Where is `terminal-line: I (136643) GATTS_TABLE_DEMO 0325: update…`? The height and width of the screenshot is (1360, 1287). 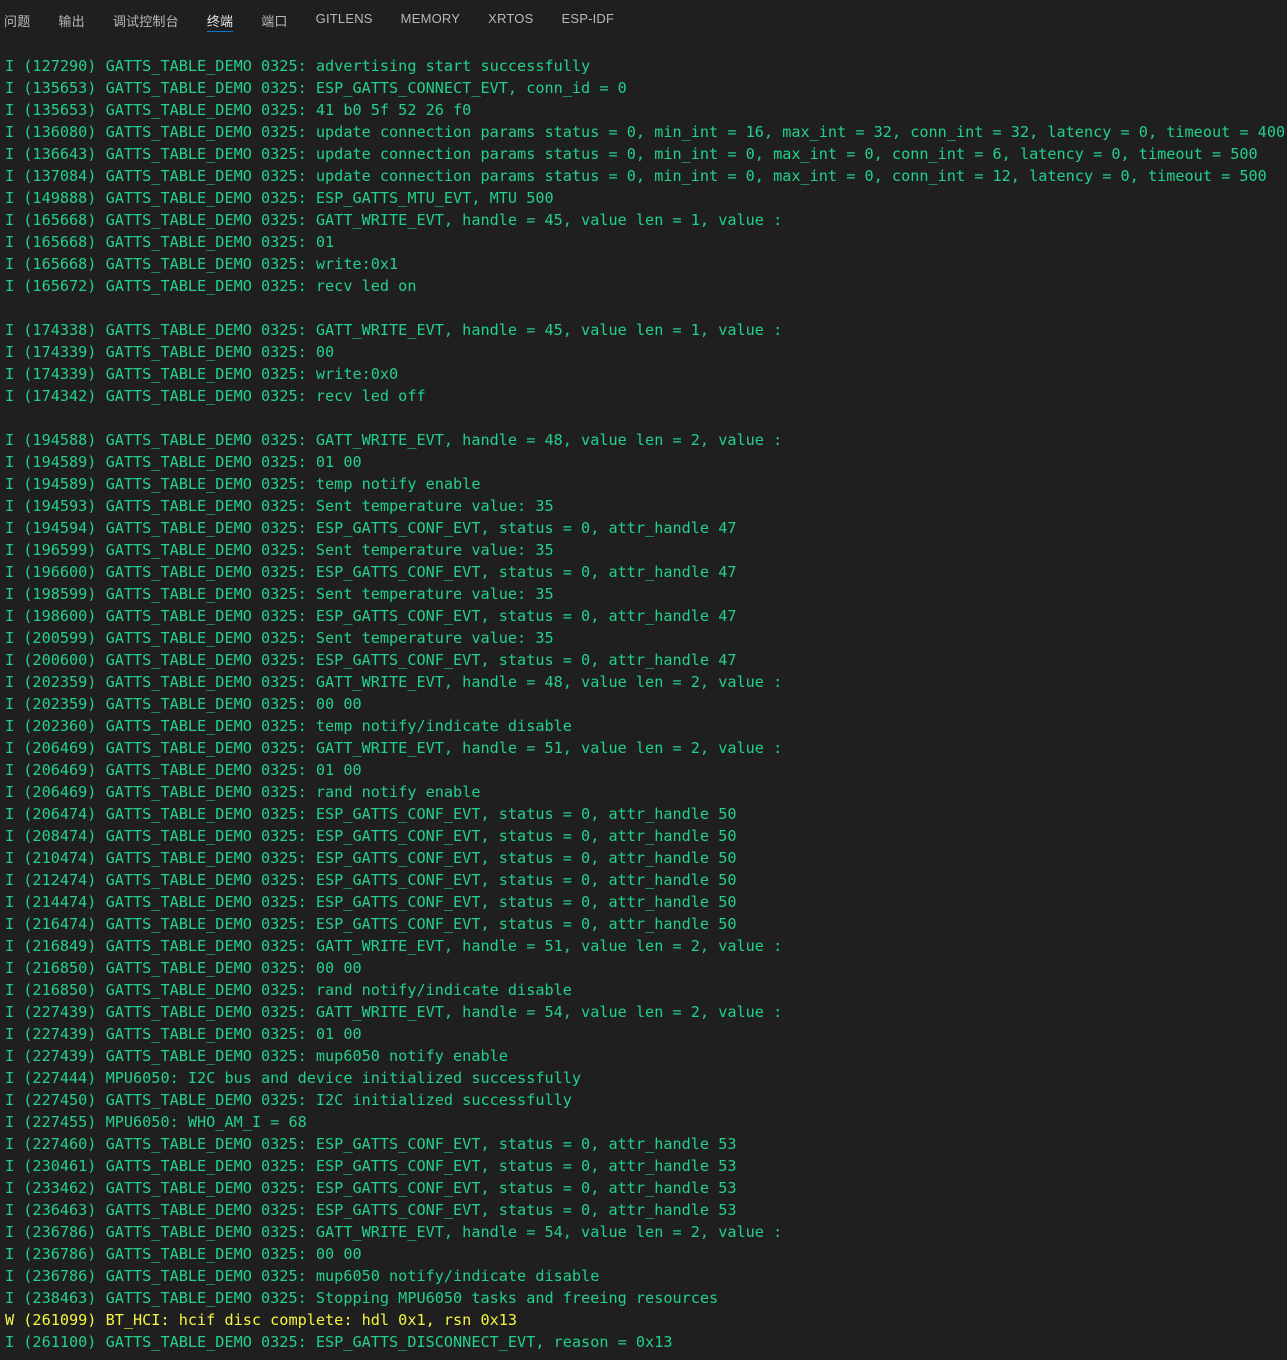
terminal-line: I (136643) GATTS_TABLE_DEMO 0325: update… is located at coordinates (631, 154).